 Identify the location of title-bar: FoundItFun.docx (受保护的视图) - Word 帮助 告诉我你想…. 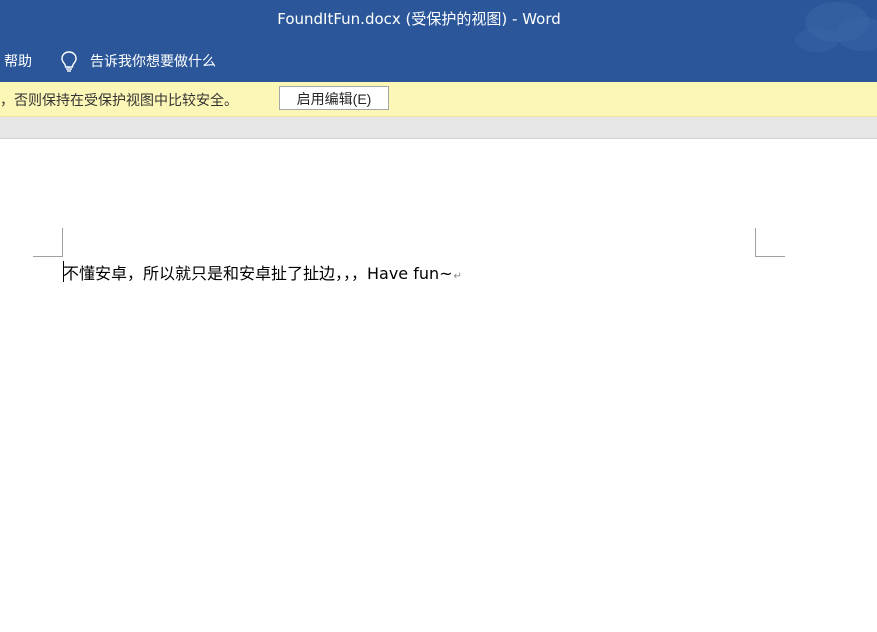
(438, 41).